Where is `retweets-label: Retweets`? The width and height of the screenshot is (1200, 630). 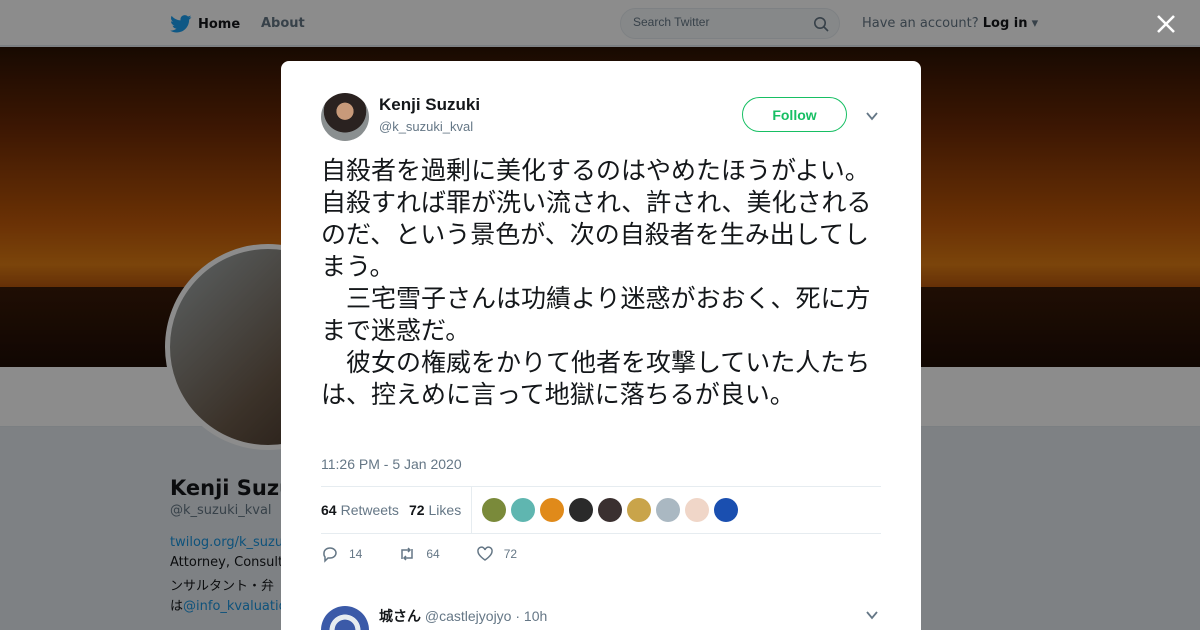 retweets-label: Retweets is located at coordinates (369, 510).